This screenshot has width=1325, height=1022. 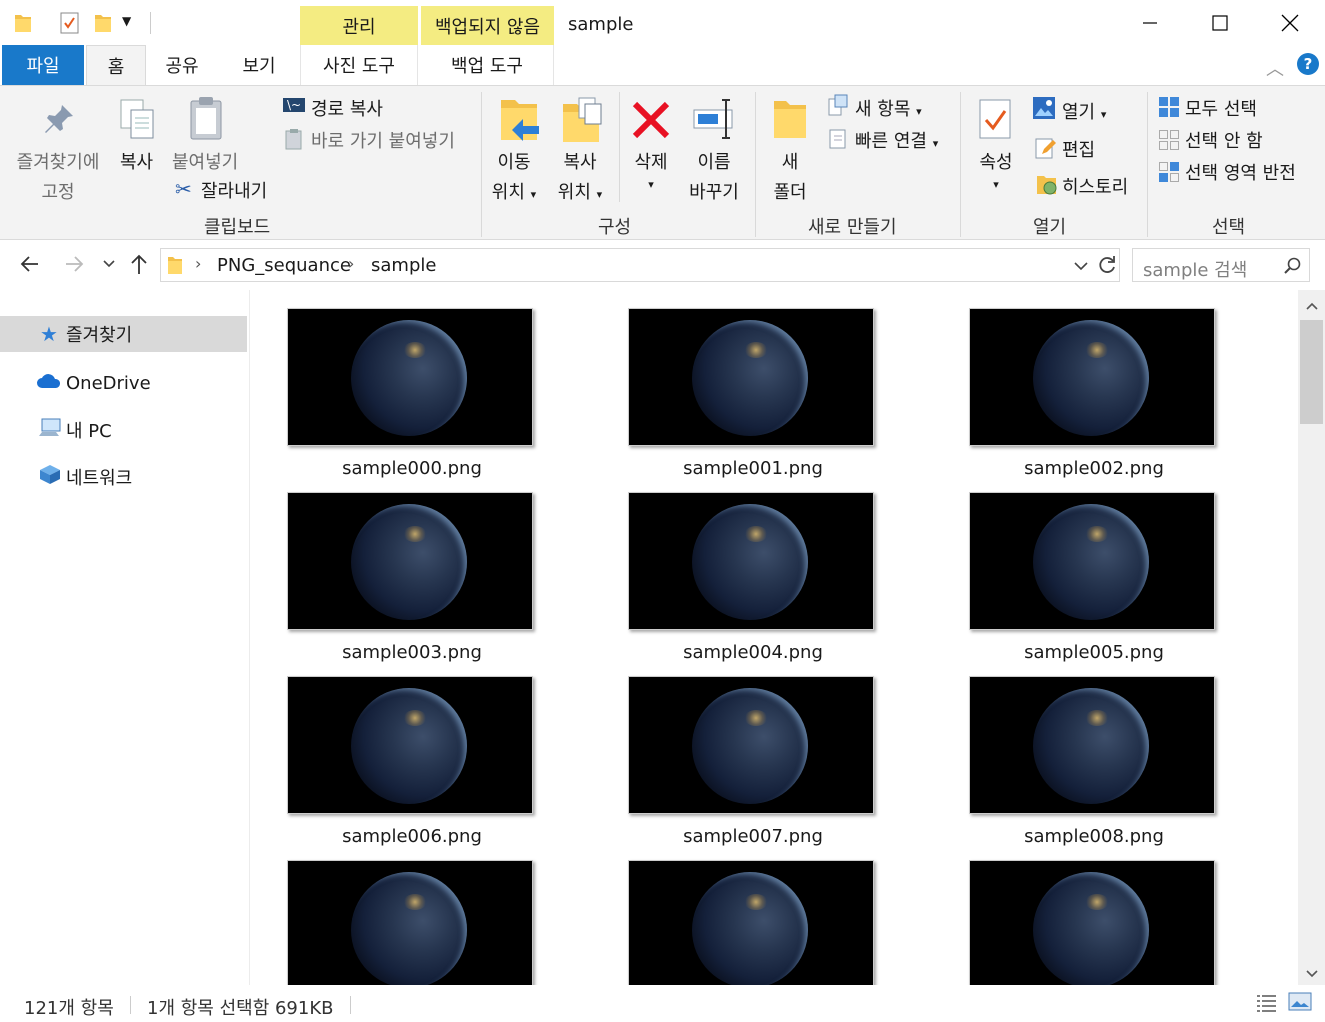 What do you see at coordinates (1221, 108) in the screenshot?
I see `select-all-button: 모두 선택` at bounding box center [1221, 108].